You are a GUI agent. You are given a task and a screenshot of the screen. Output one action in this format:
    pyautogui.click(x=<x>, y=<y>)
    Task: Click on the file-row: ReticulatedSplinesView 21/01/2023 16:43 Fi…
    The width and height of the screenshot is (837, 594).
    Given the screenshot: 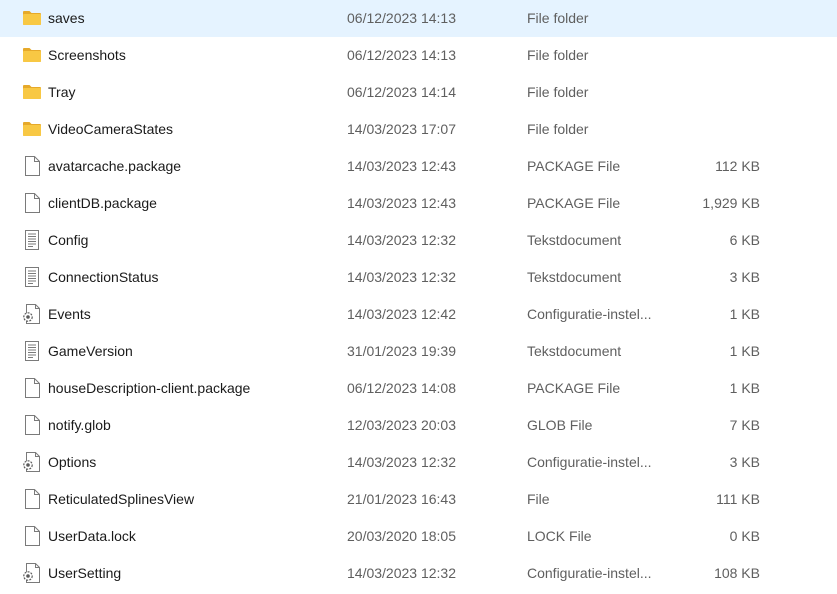 What is the action you would take?
    pyautogui.click(x=418, y=499)
    